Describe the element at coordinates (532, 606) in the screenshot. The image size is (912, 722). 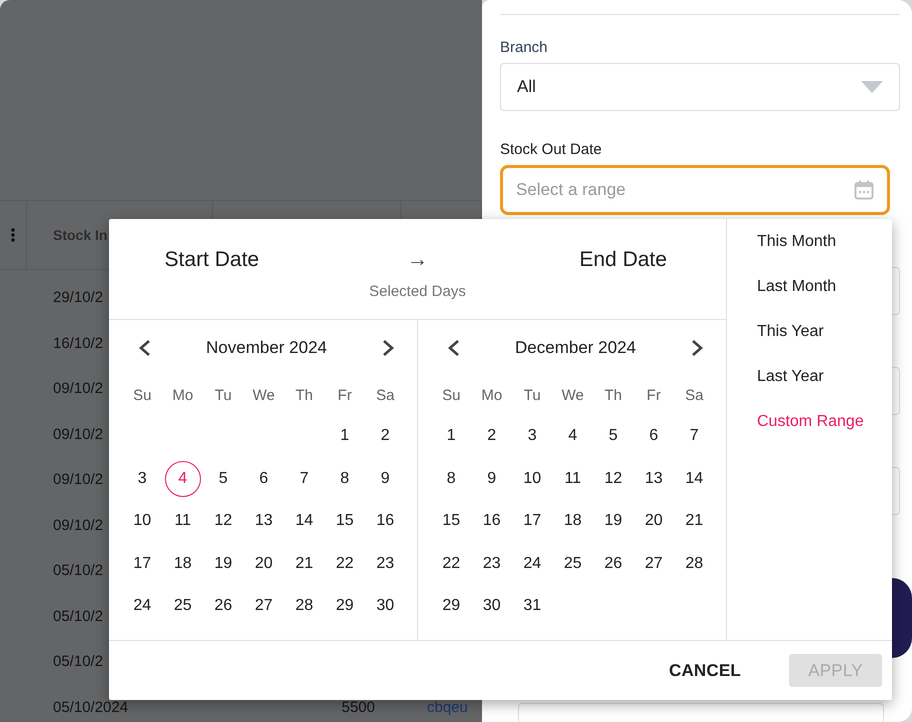
I see `calendar-day: 31` at that location.